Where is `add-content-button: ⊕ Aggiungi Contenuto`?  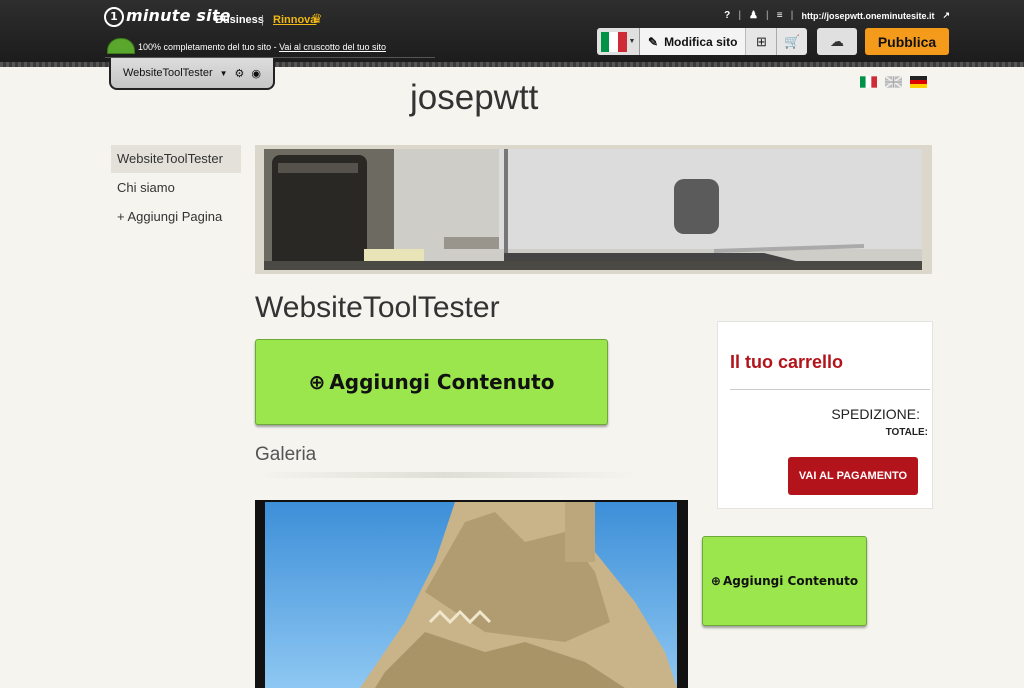
add-content-button: ⊕ Aggiungi Contenuto is located at coordinates (431, 382).